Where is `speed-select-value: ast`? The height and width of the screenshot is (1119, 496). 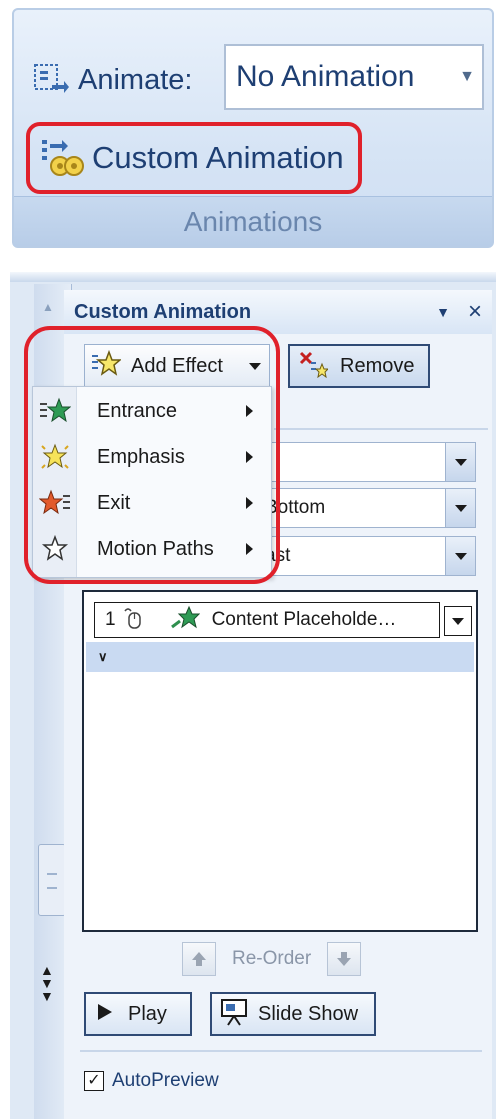
speed-select-value: ast is located at coordinates (278, 555).